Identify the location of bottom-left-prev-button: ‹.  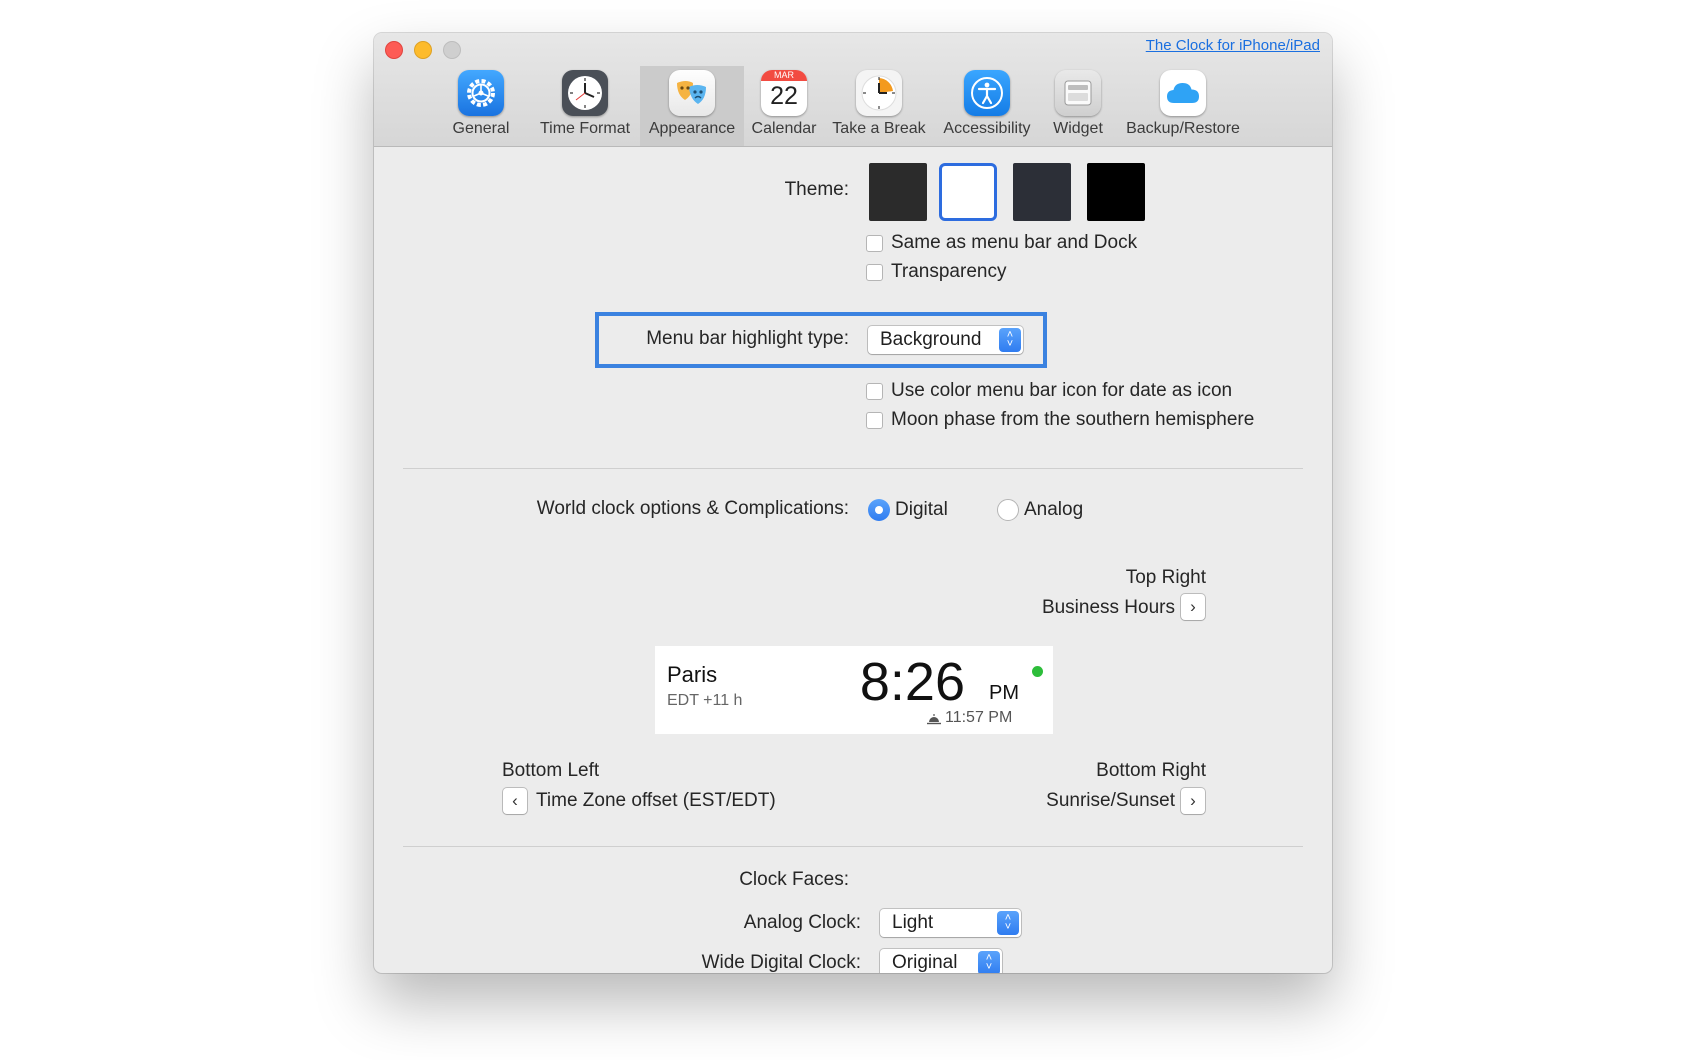
(515, 801).